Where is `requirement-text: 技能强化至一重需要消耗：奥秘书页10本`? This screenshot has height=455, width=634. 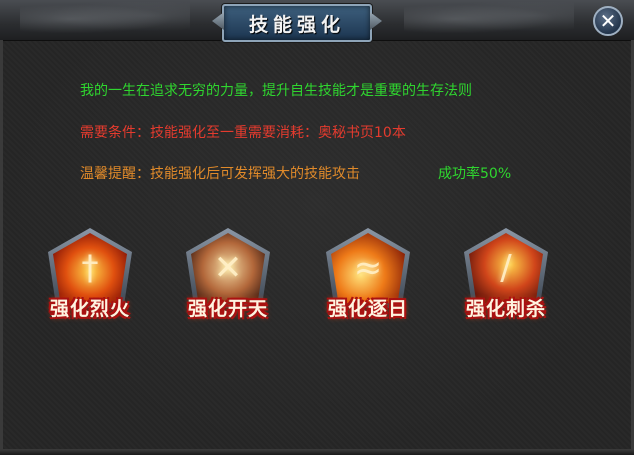
requirement-text: 技能强化至一重需要消耗：奥秘书页10本 is located at coordinates (278, 133).